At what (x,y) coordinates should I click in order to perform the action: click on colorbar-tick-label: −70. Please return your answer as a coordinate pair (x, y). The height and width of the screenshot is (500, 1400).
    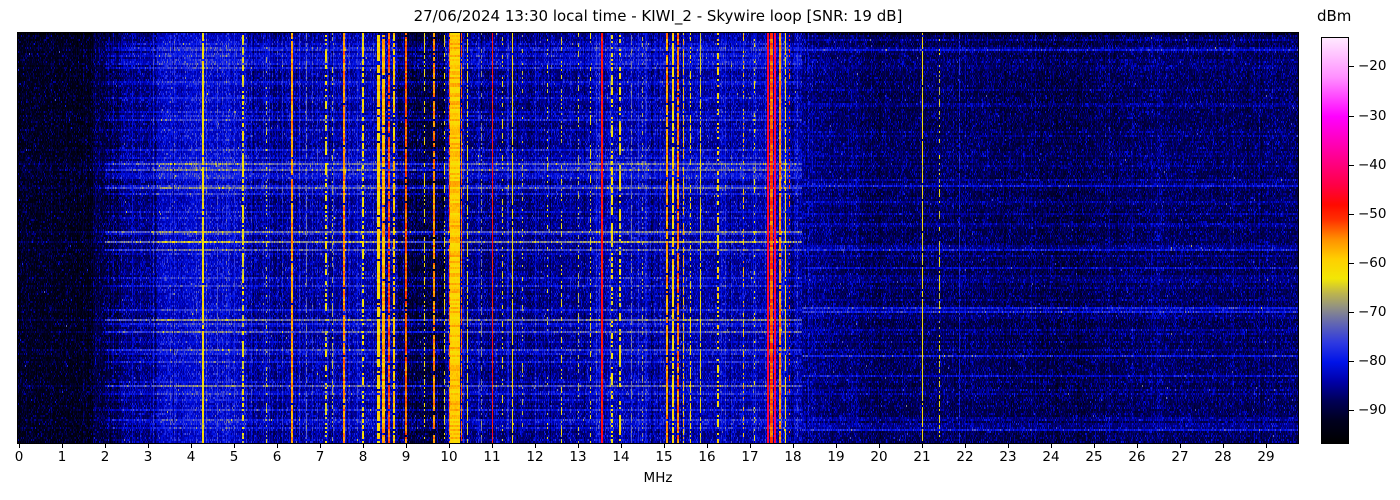
    Looking at the image, I should click on (1372, 311).